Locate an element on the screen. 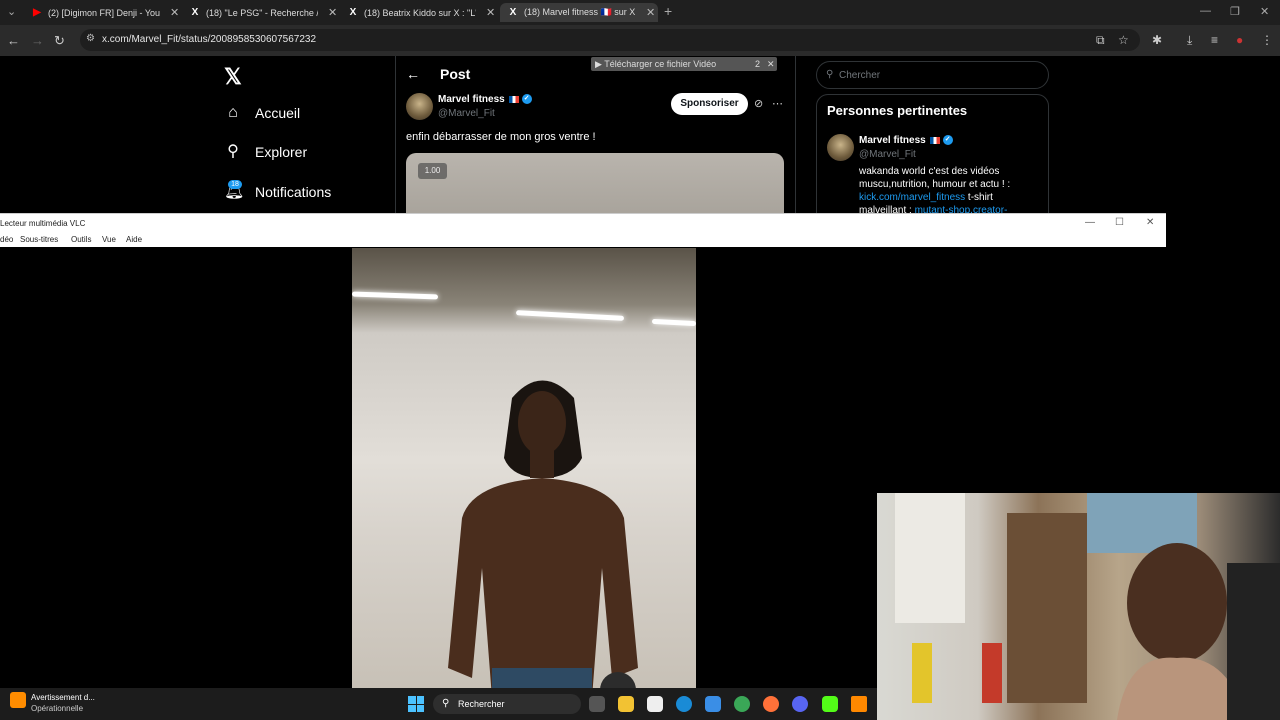  x-logo-icon: 𝕏 is located at coordinates (233, 77).